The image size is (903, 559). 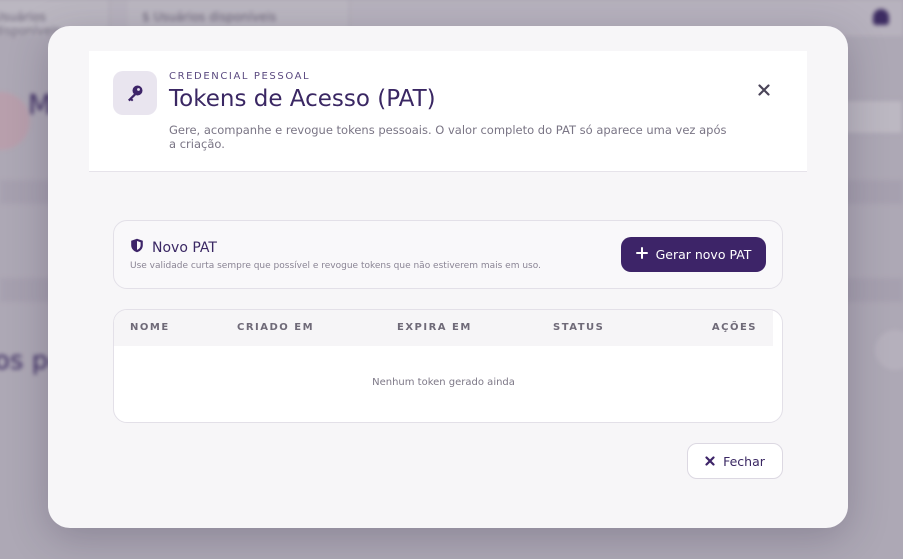 What do you see at coordinates (137, 247) in the screenshot?
I see `shield-icon` at bounding box center [137, 247].